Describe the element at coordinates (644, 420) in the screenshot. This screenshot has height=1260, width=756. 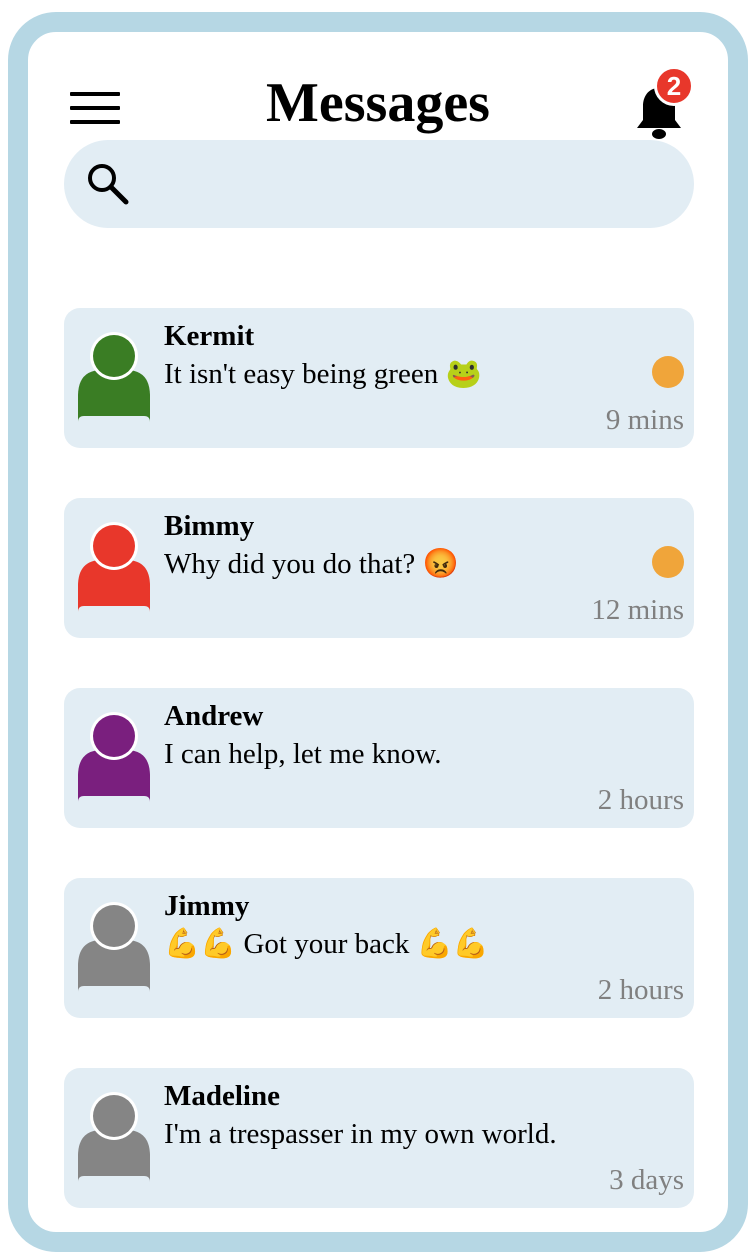
I see `message-timestamp: 9 mins` at that location.